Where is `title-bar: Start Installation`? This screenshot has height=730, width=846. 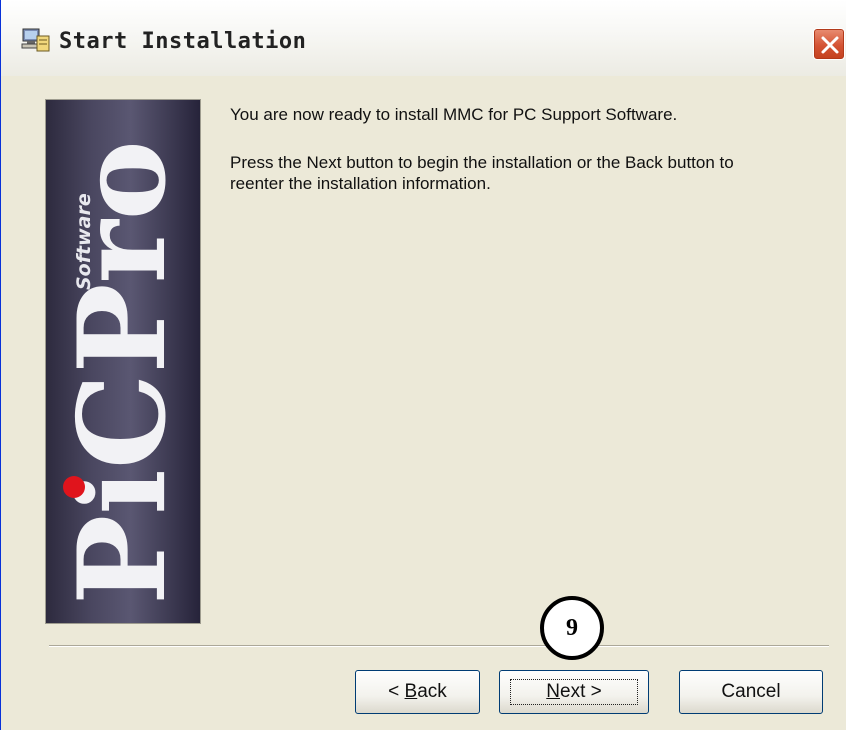
title-bar: Start Installation is located at coordinates (423, 38).